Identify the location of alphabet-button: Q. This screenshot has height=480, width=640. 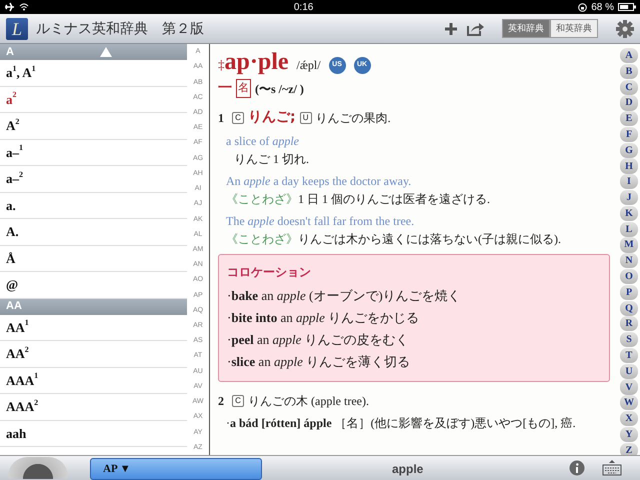
(629, 308).